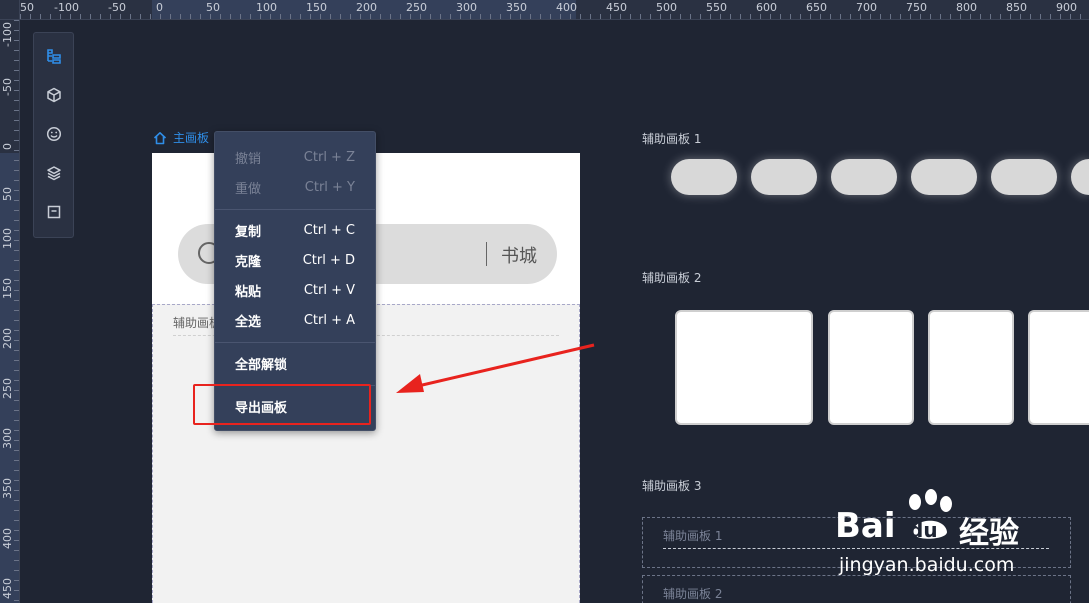  Describe the element at coordinates (7, 146) in the screenshot. I see `y-tick-label: 0` at that location.